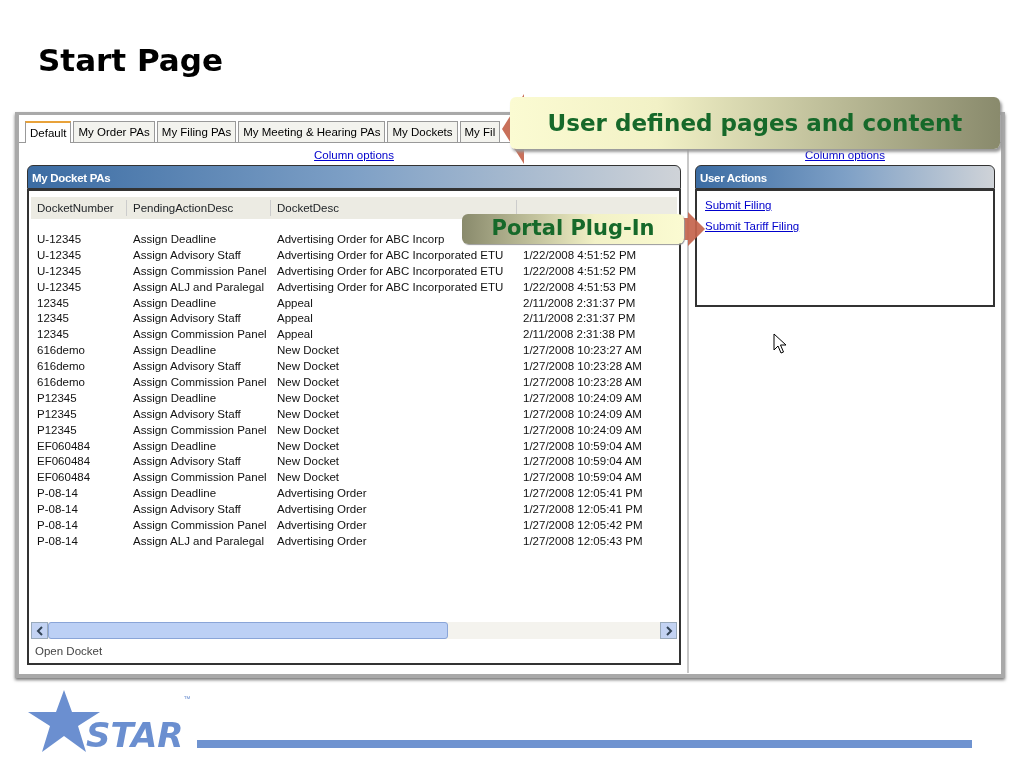 The image size is (1024, 768). Describe the element at coordinates (738, 205) in the screenshot. I see `action-link: Submit Filing` at that location.